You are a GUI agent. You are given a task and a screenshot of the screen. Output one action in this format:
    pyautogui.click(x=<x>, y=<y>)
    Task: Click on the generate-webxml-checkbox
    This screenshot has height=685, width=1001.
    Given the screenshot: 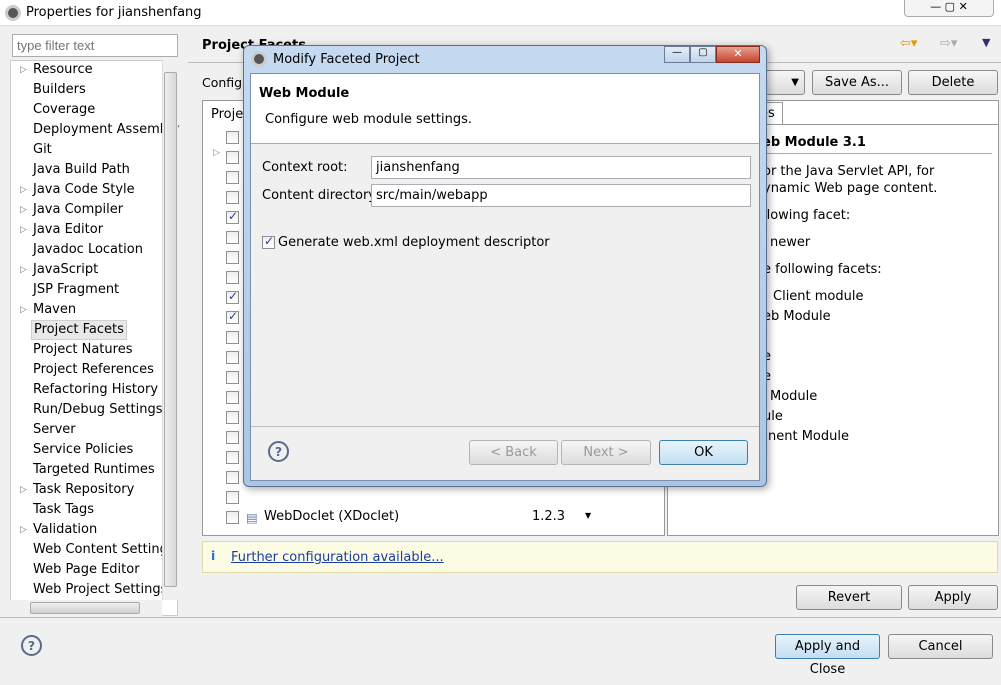 What is the action you would take?
    pyautogui.click(x=268, y=241)
    